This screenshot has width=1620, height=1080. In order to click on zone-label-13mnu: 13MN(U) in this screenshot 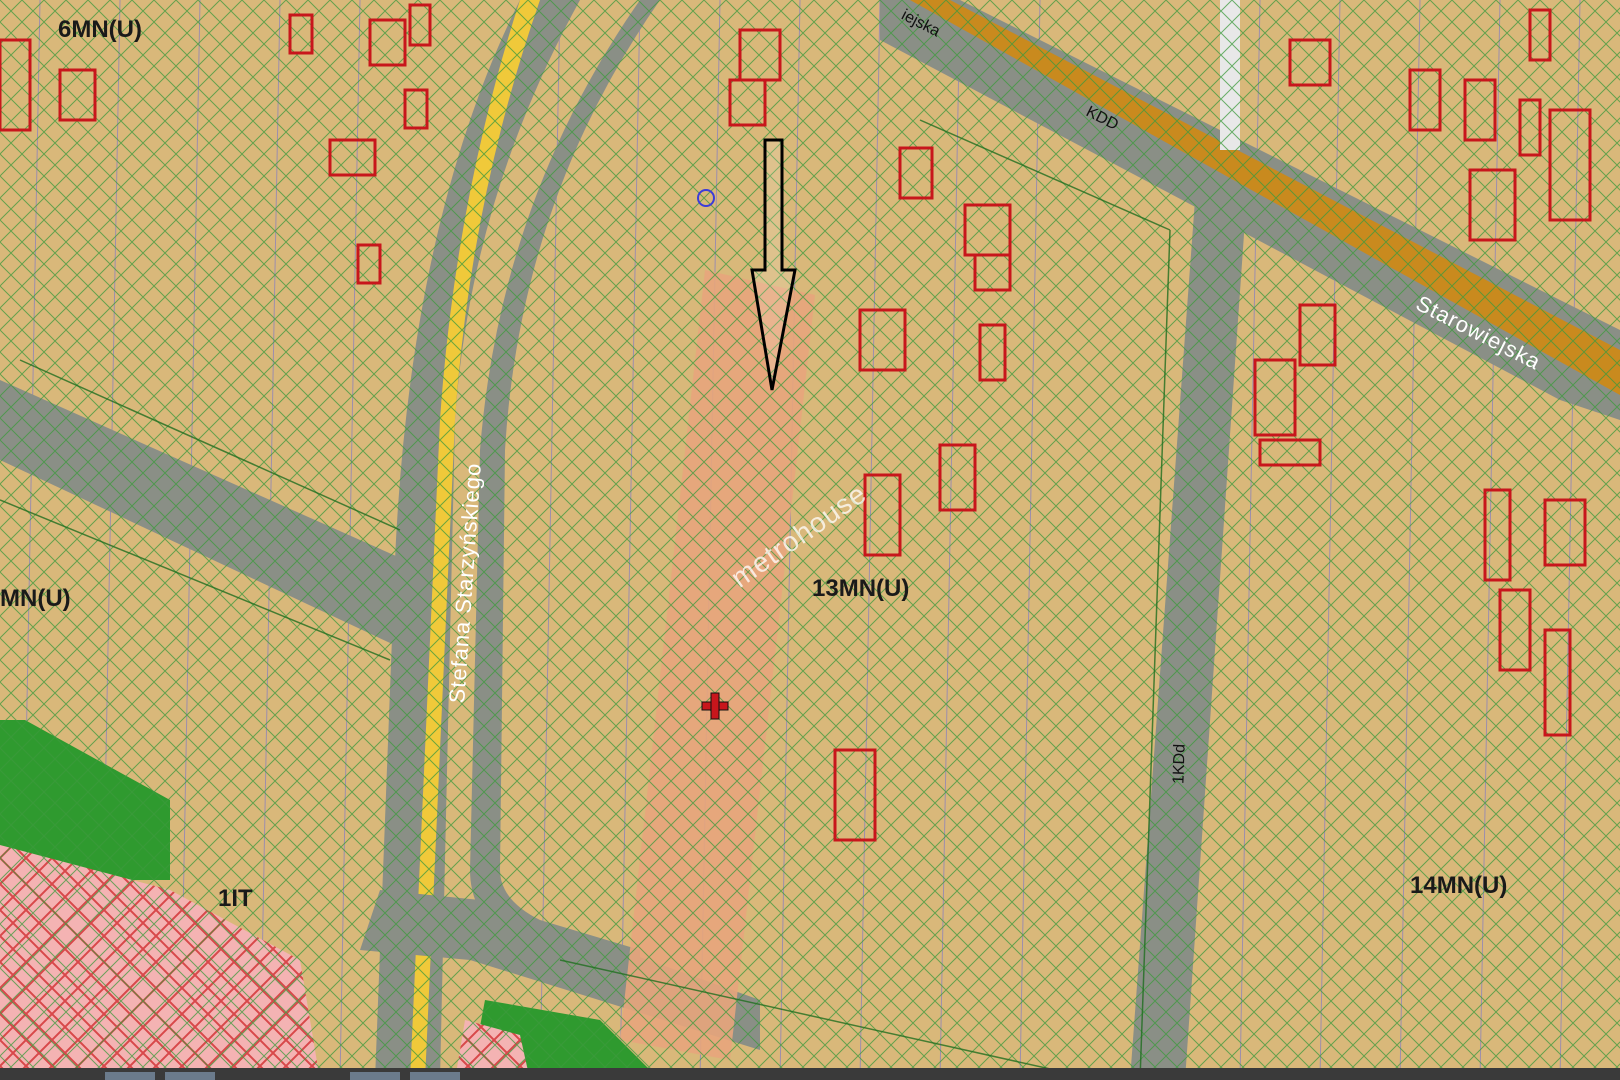, I will do `click(861, 588)`.